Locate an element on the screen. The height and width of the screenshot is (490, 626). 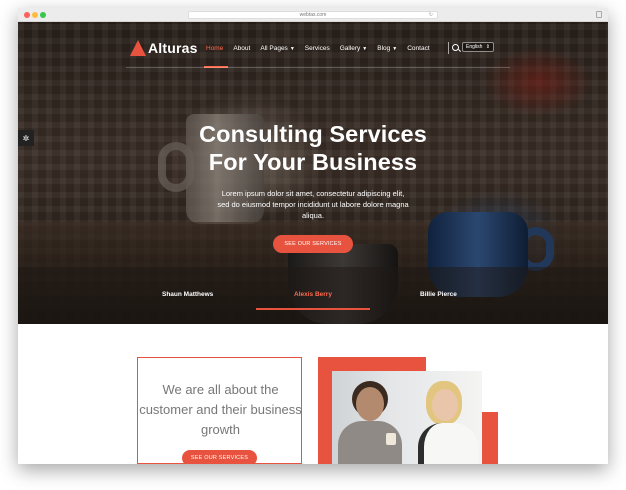
nav-item-label: Blog is located at coordinates (384, 48).